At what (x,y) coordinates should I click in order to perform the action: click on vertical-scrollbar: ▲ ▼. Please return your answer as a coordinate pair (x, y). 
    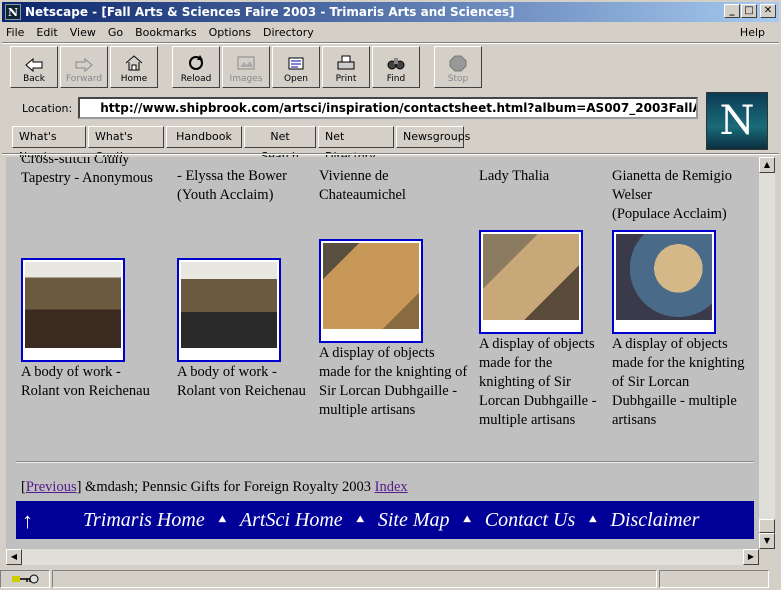
    Looking at the image, I should click on (767, 353).